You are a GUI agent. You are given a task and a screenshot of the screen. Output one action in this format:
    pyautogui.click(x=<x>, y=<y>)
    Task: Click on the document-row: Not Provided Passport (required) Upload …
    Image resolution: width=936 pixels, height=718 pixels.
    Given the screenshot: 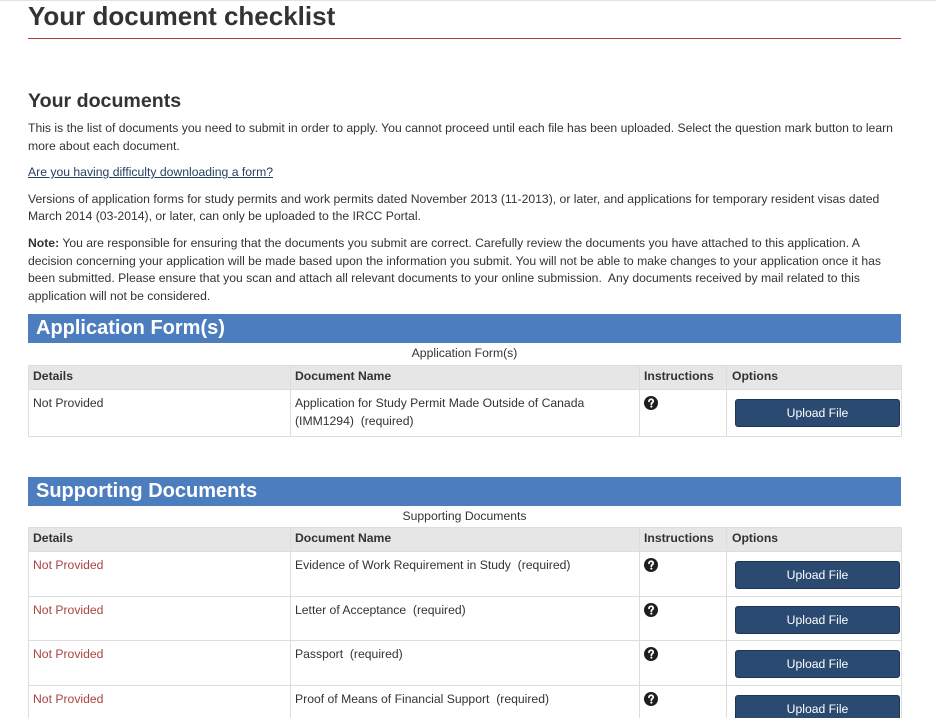 What is the action you would take?
    pyautogui.click(x=465, y=663)
    